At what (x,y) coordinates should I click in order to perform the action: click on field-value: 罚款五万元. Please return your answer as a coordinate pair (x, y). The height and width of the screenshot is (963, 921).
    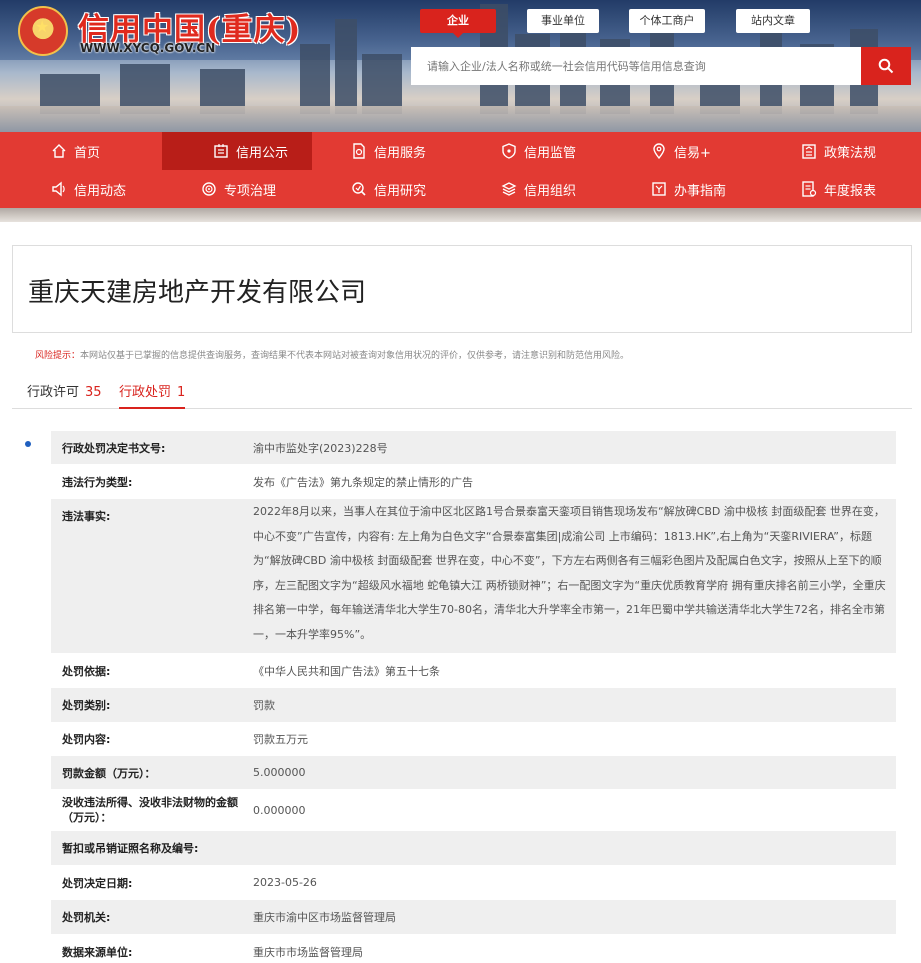
    Looking at the image, I should click on (280, 739).